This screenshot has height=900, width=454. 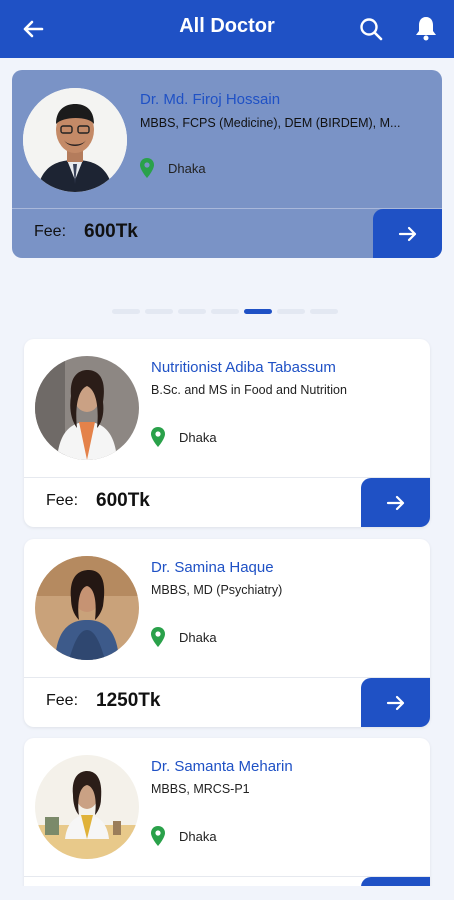 What do you see at coordinates (217, 590) in the screenshot?
I see `doctor-degree: MBBS, MD (Psychiatry)` at bounding box center [217, 590].